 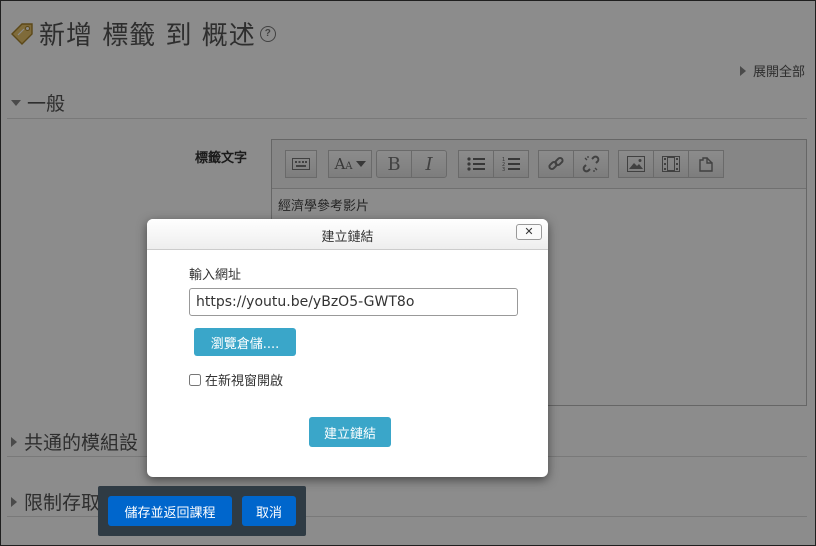 What do you see at coordinates (529, 232) in the screenshot?
I see `close-button: ✕` at bounding box center [529, 232].